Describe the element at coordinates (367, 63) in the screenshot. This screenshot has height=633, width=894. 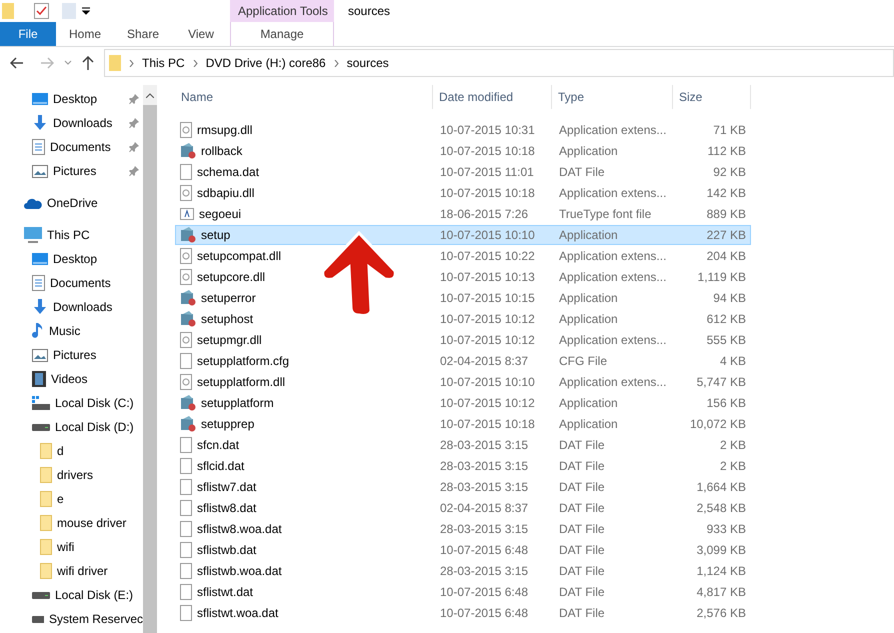
I see `breadcrumb: sources` at that location.